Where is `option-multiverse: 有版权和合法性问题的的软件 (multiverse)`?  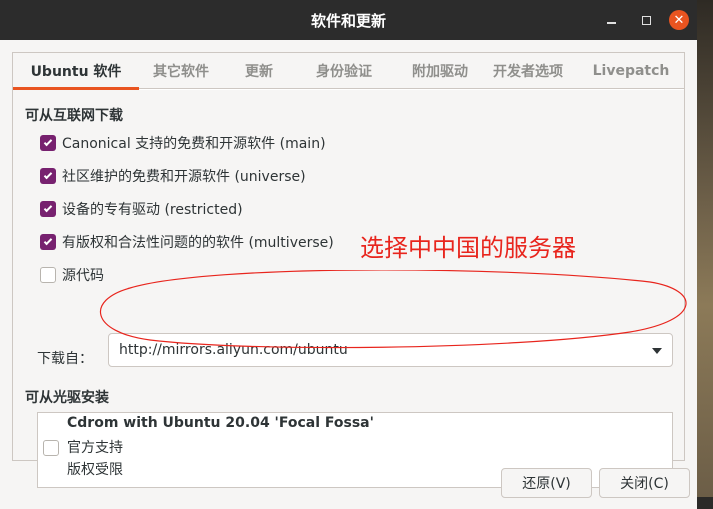
option-multiverse: 有版权和合法性问题的的软件 (multiverse) is located at coordinates (187, 242).